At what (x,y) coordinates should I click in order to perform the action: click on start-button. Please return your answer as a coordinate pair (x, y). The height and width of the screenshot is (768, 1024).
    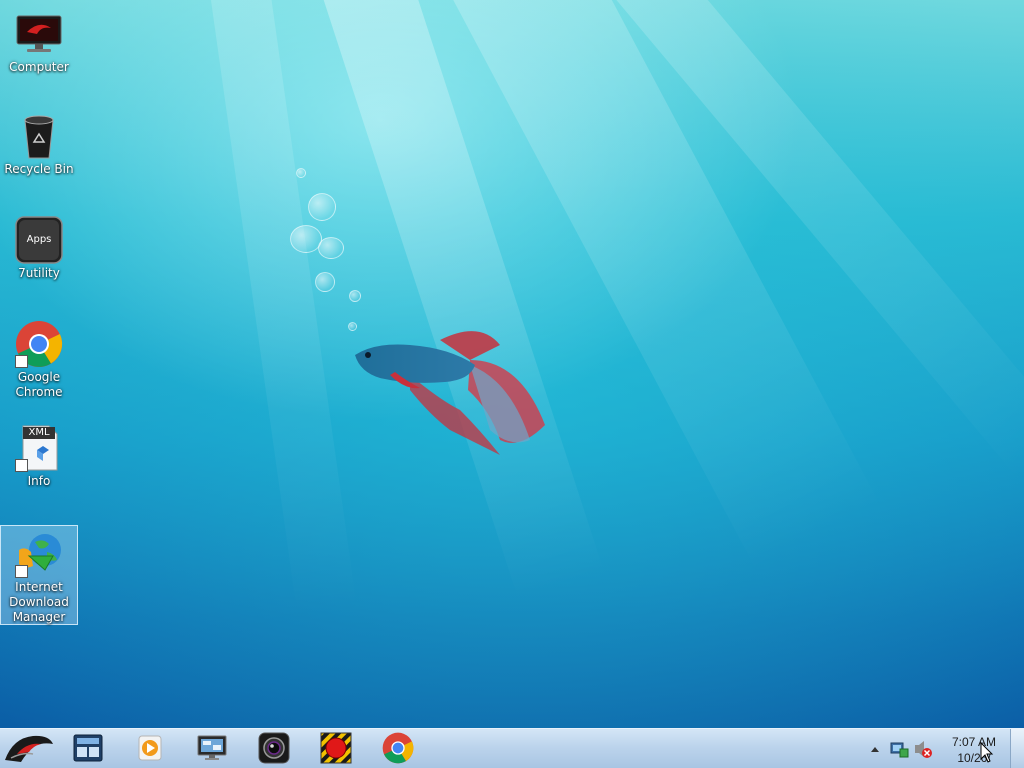
    Looking at the image, I should click on (29, 748).